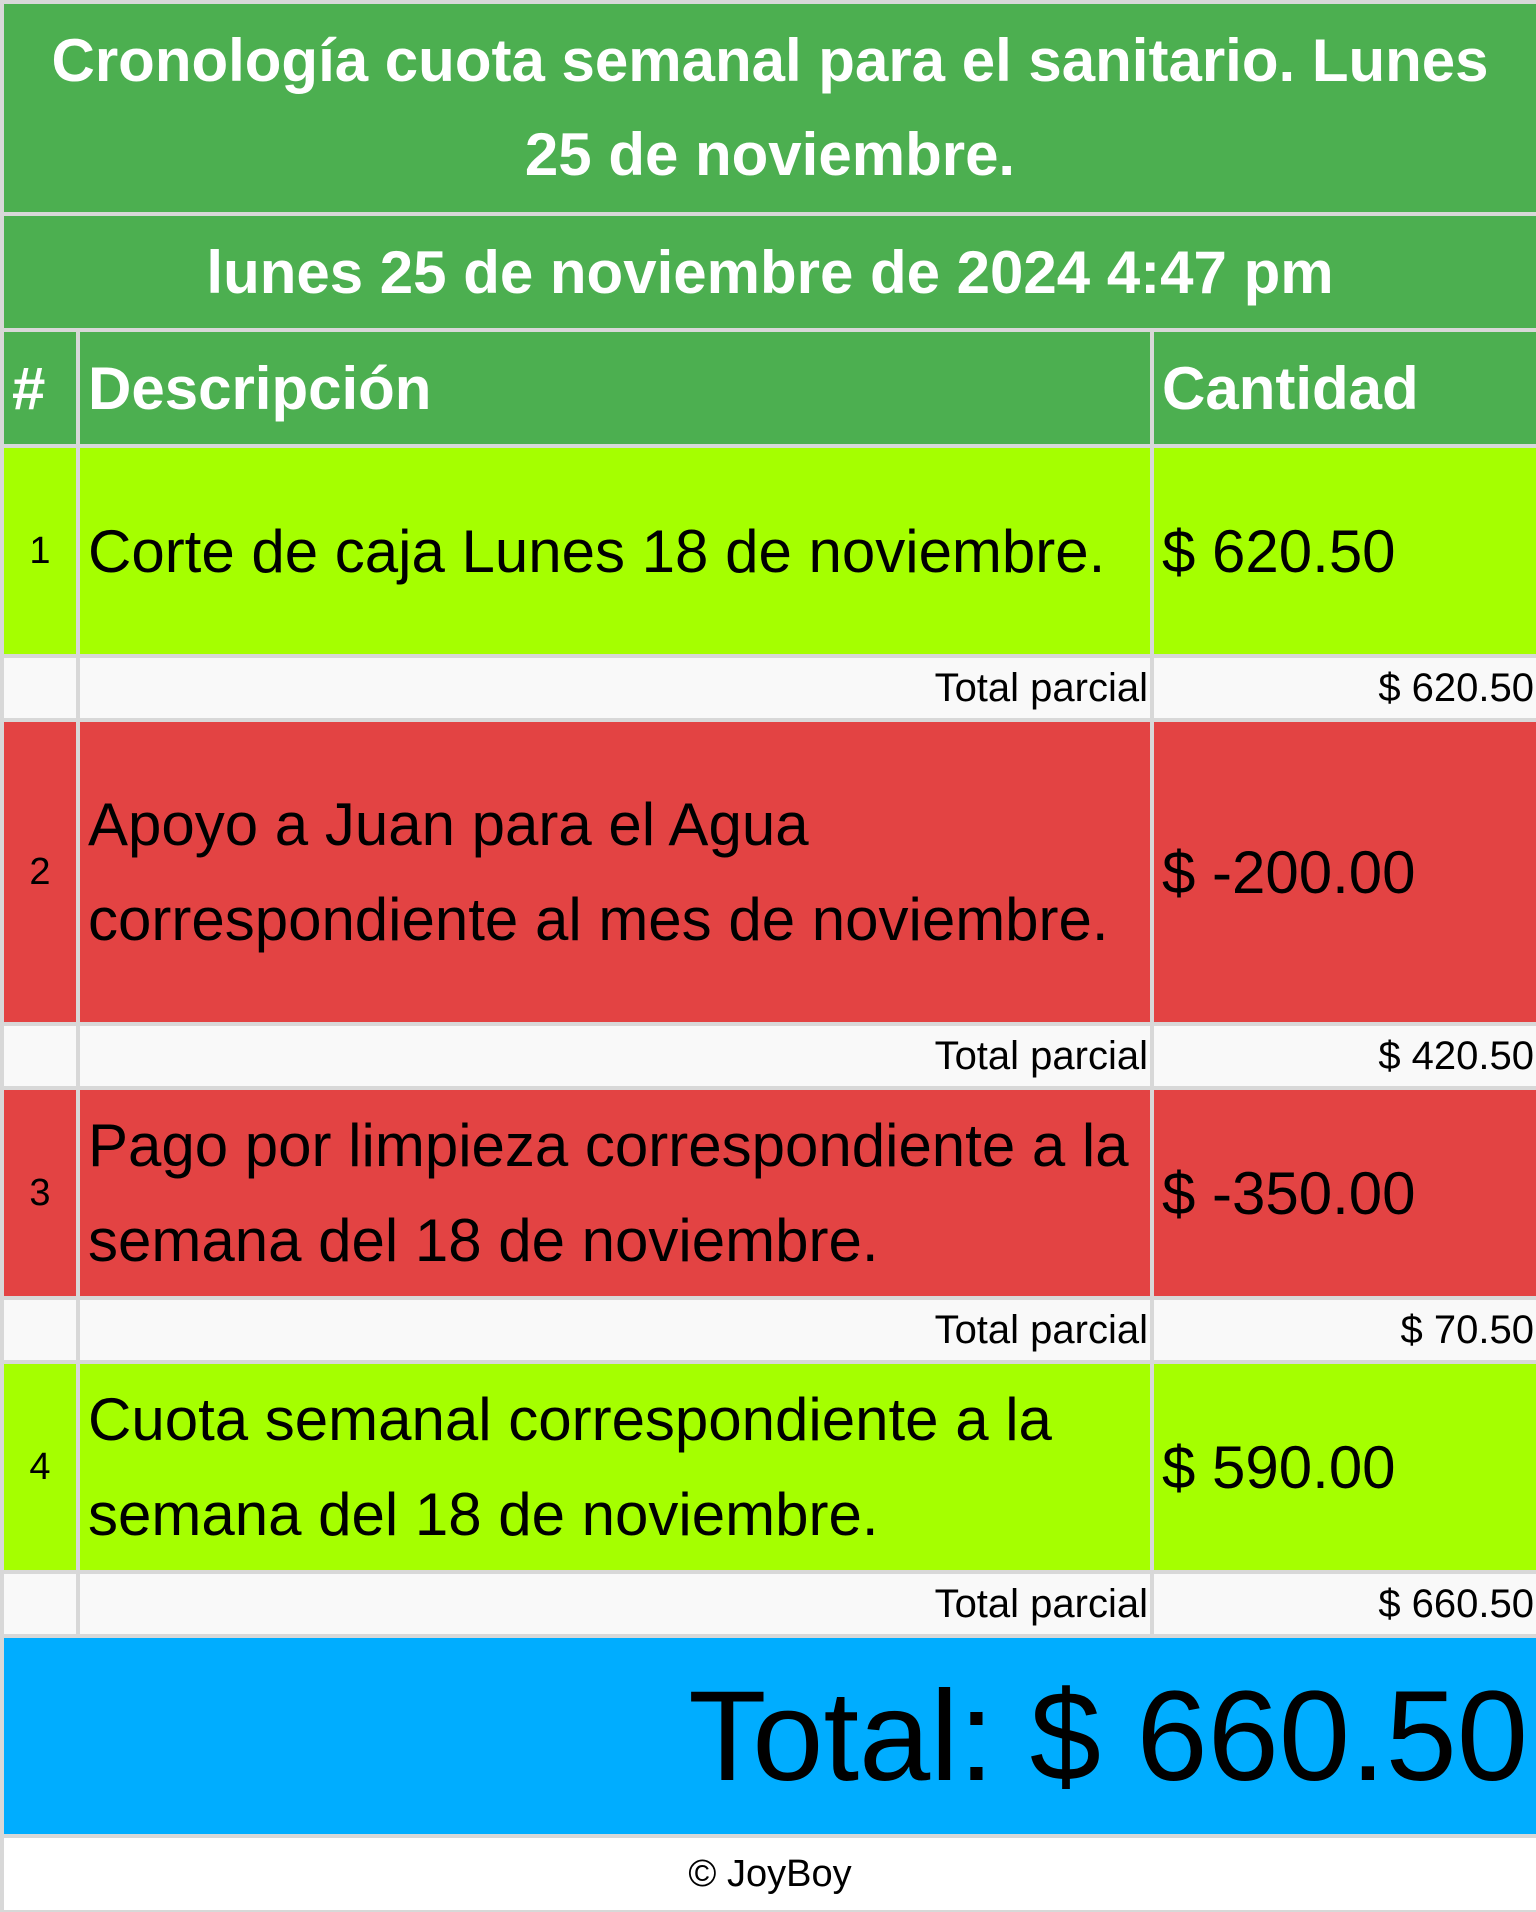  What do you see at coordinates (1342, 1056) in the screenshot?
I see `subtotal-value: $ 420.50` at bounding box center [1342, 1056].